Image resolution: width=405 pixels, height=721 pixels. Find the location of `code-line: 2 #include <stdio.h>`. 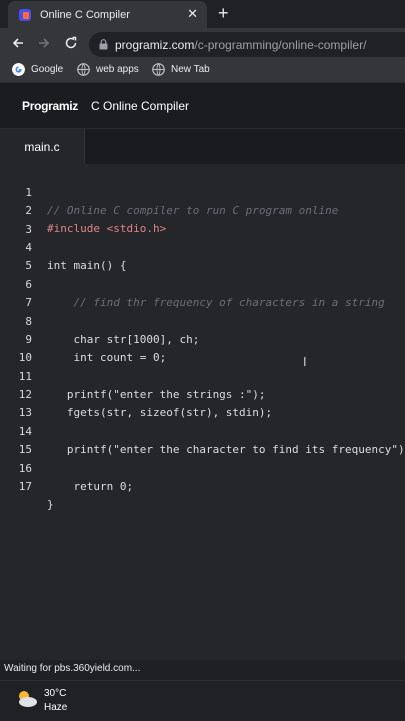

code-line: 2 #include <stdio.h> is located at coordinates (202, 209).